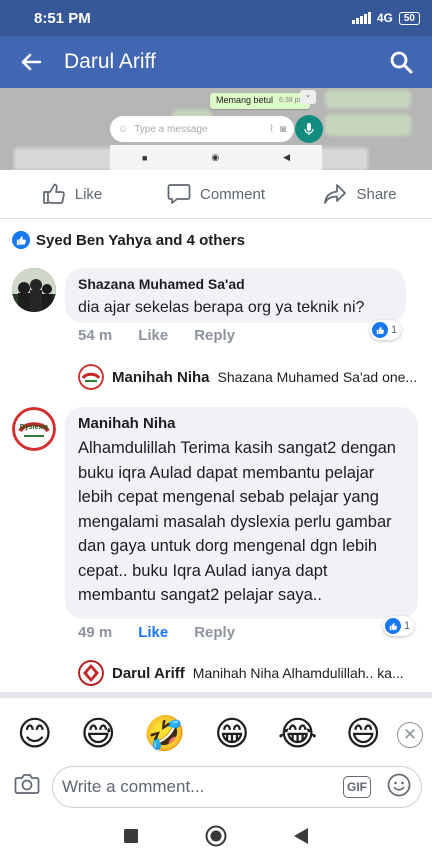 The image size is (432, 863). What do you see at coordinates (282, 129) in the screenshot?
I see `camera-icon: ◙` at bounding box center [282, 129].